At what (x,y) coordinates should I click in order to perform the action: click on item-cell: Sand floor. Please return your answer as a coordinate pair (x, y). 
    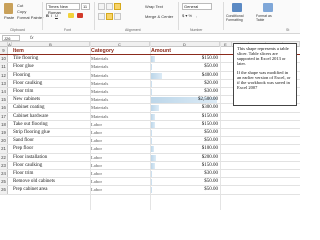
    Looking at the image, I should click on (23, 141).